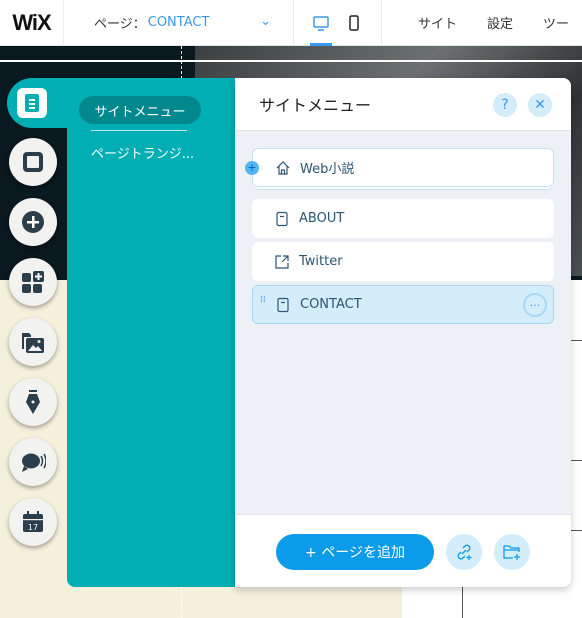 Image resolution: width=582 pixels, height=618 pixels. Describe the element at coordinates (321, 23) in the screenshot. I see `desktop-icon` at that location.